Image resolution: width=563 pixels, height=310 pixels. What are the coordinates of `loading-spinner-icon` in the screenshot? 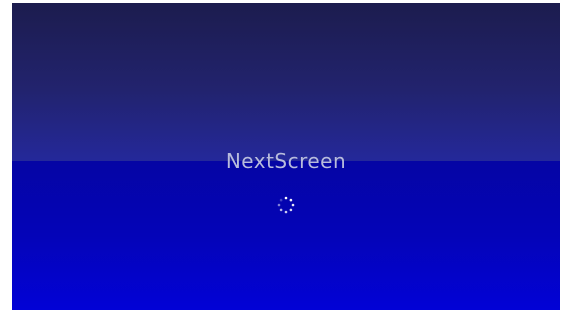 It's located at (286, 205).